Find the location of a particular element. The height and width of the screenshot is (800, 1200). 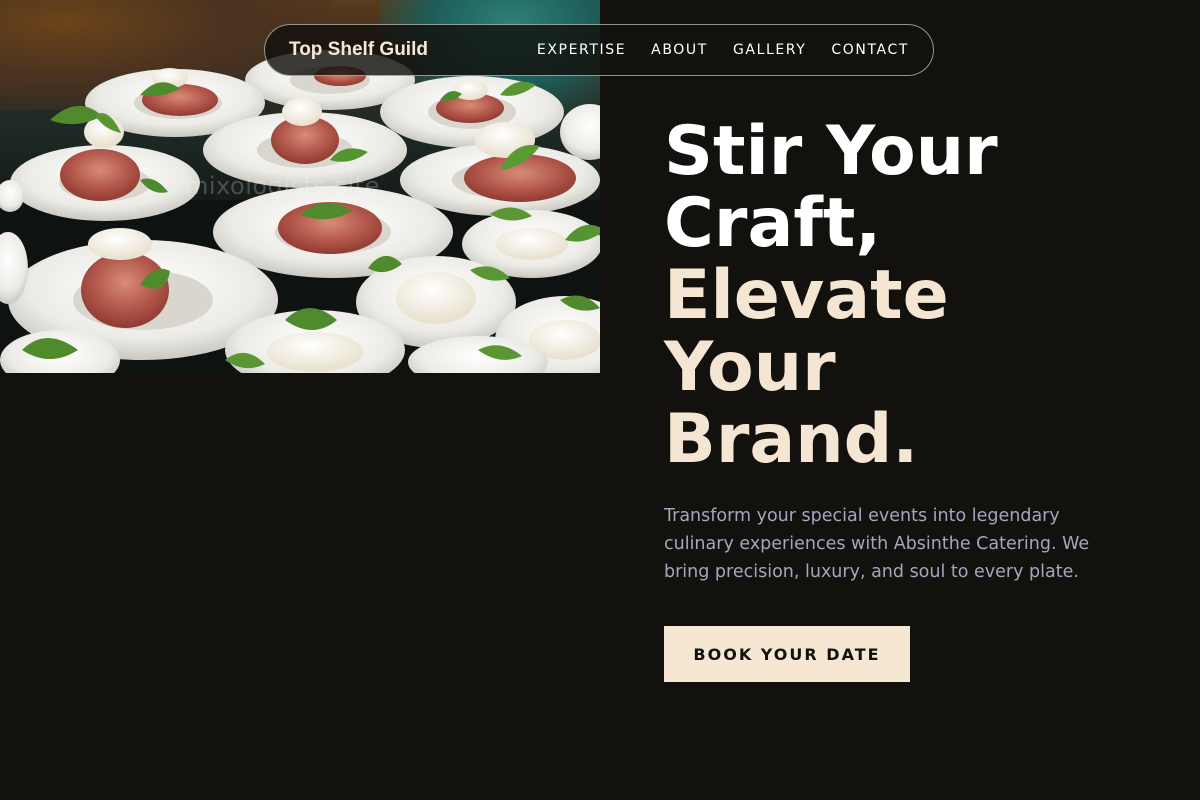

nav-link-gallery: GALLERY is located at coordinates (769, 50).